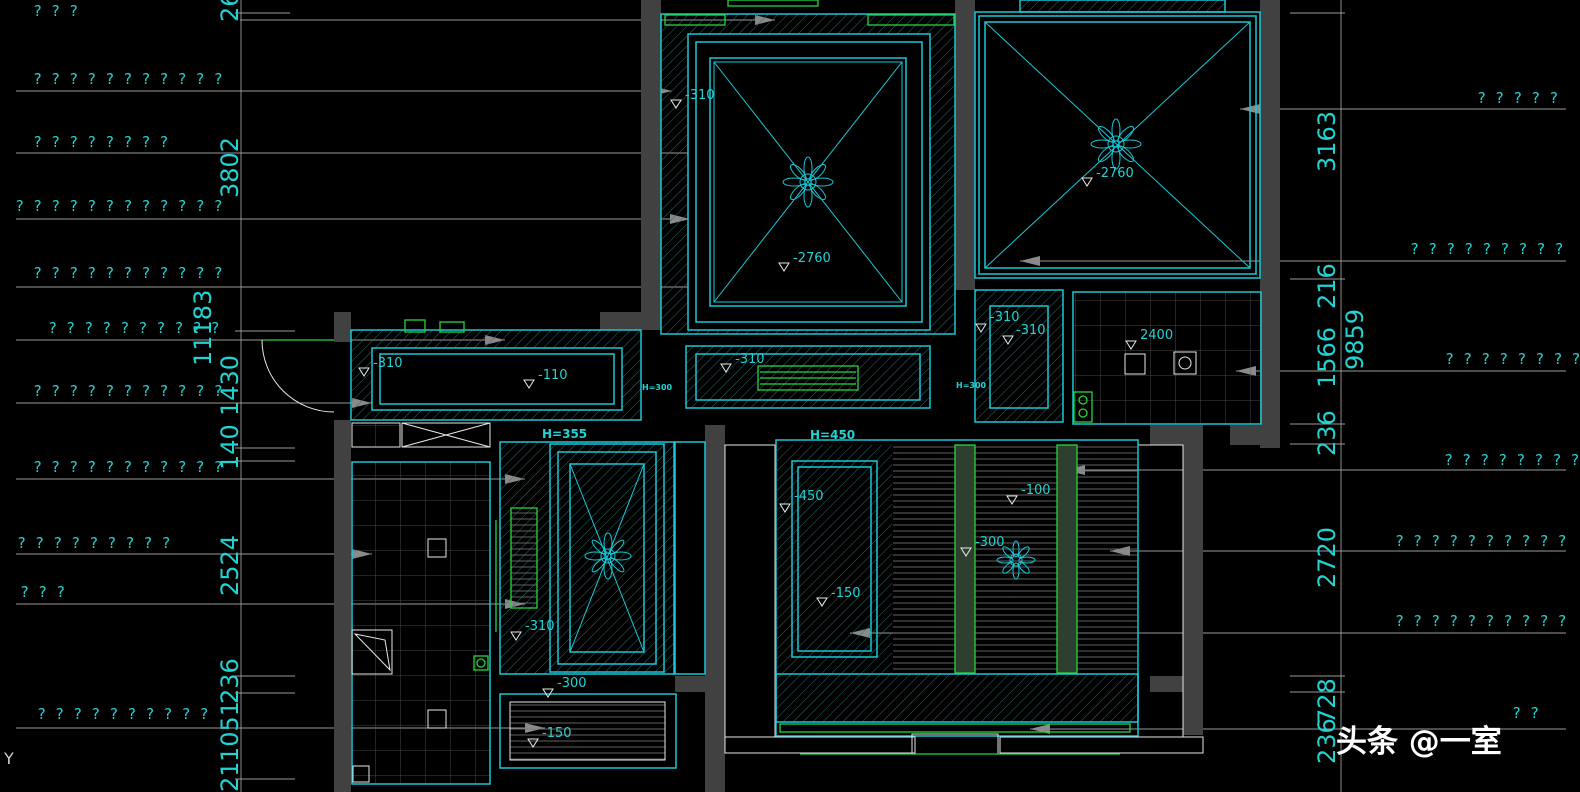  Describe the element at coordinates (1327, 557) in the screenshot. I see `dimension-text: 2720` at that location.